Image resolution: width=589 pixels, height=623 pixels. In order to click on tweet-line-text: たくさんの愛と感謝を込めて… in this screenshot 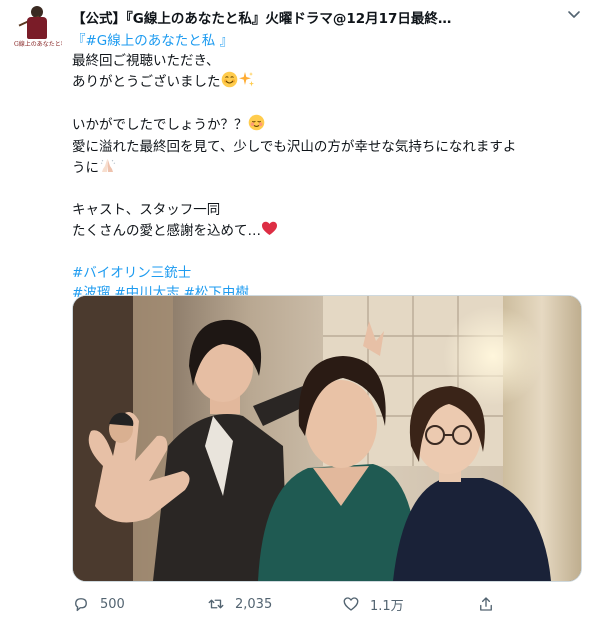, I will do `click(166, 231)`.